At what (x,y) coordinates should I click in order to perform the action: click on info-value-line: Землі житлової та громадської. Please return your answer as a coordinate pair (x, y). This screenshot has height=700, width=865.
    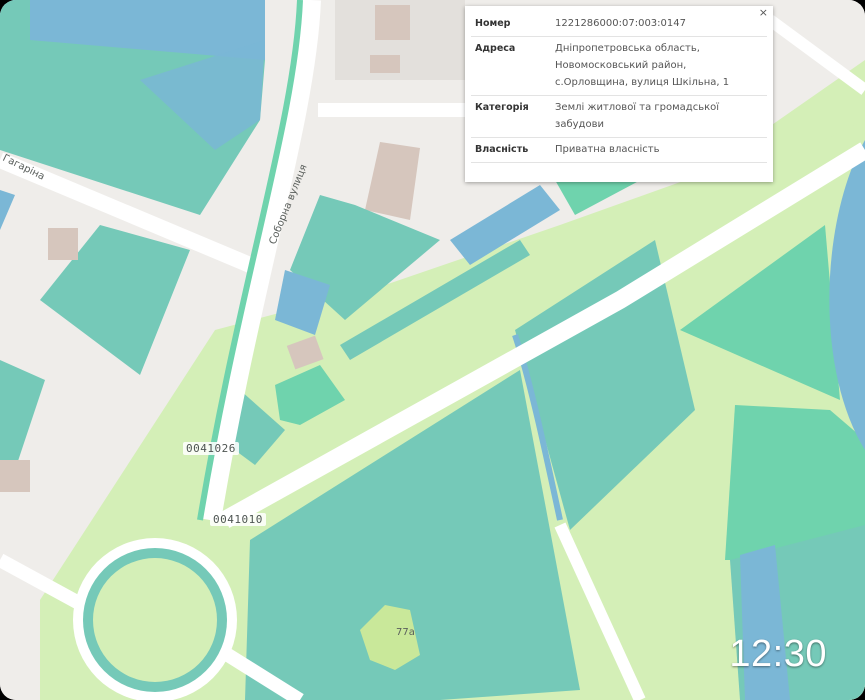
    Looking at the image, I should click on (637, 107).